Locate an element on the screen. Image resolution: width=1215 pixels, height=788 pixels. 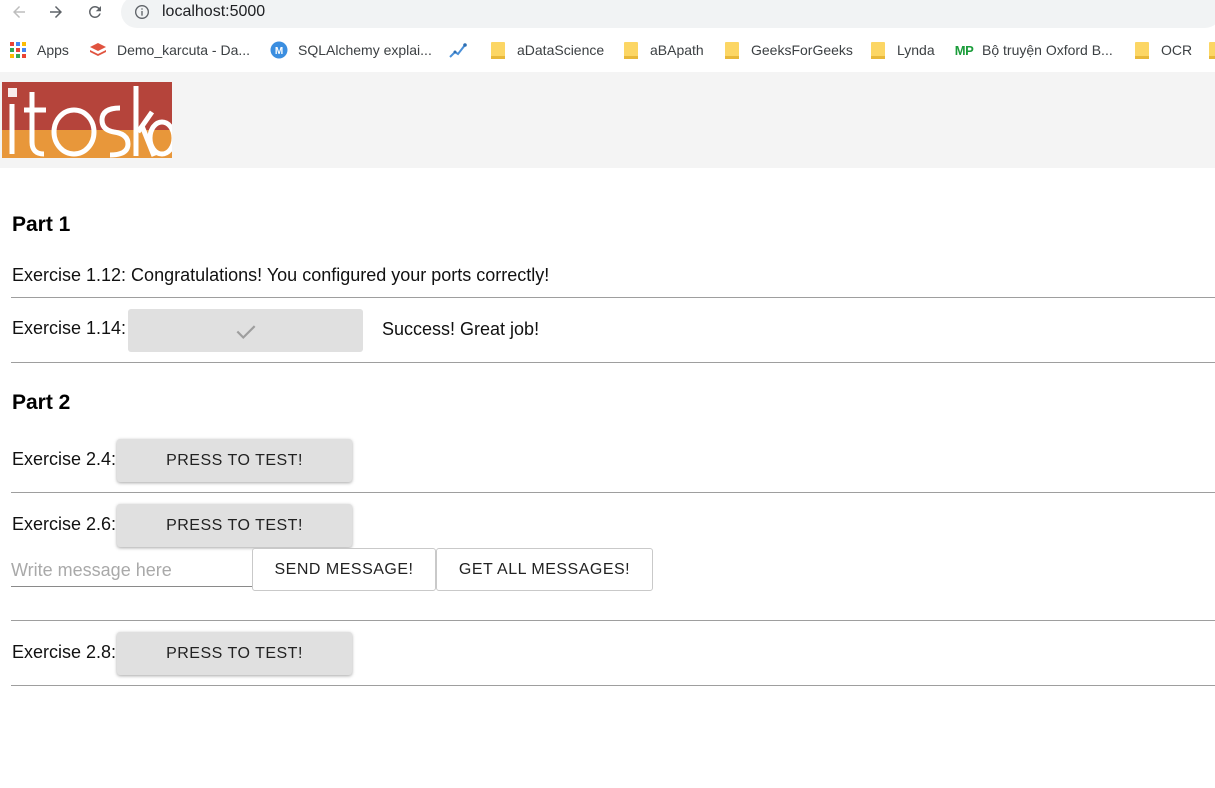
bookmark-ocr: OCR is located at coordinates (1162, 50).